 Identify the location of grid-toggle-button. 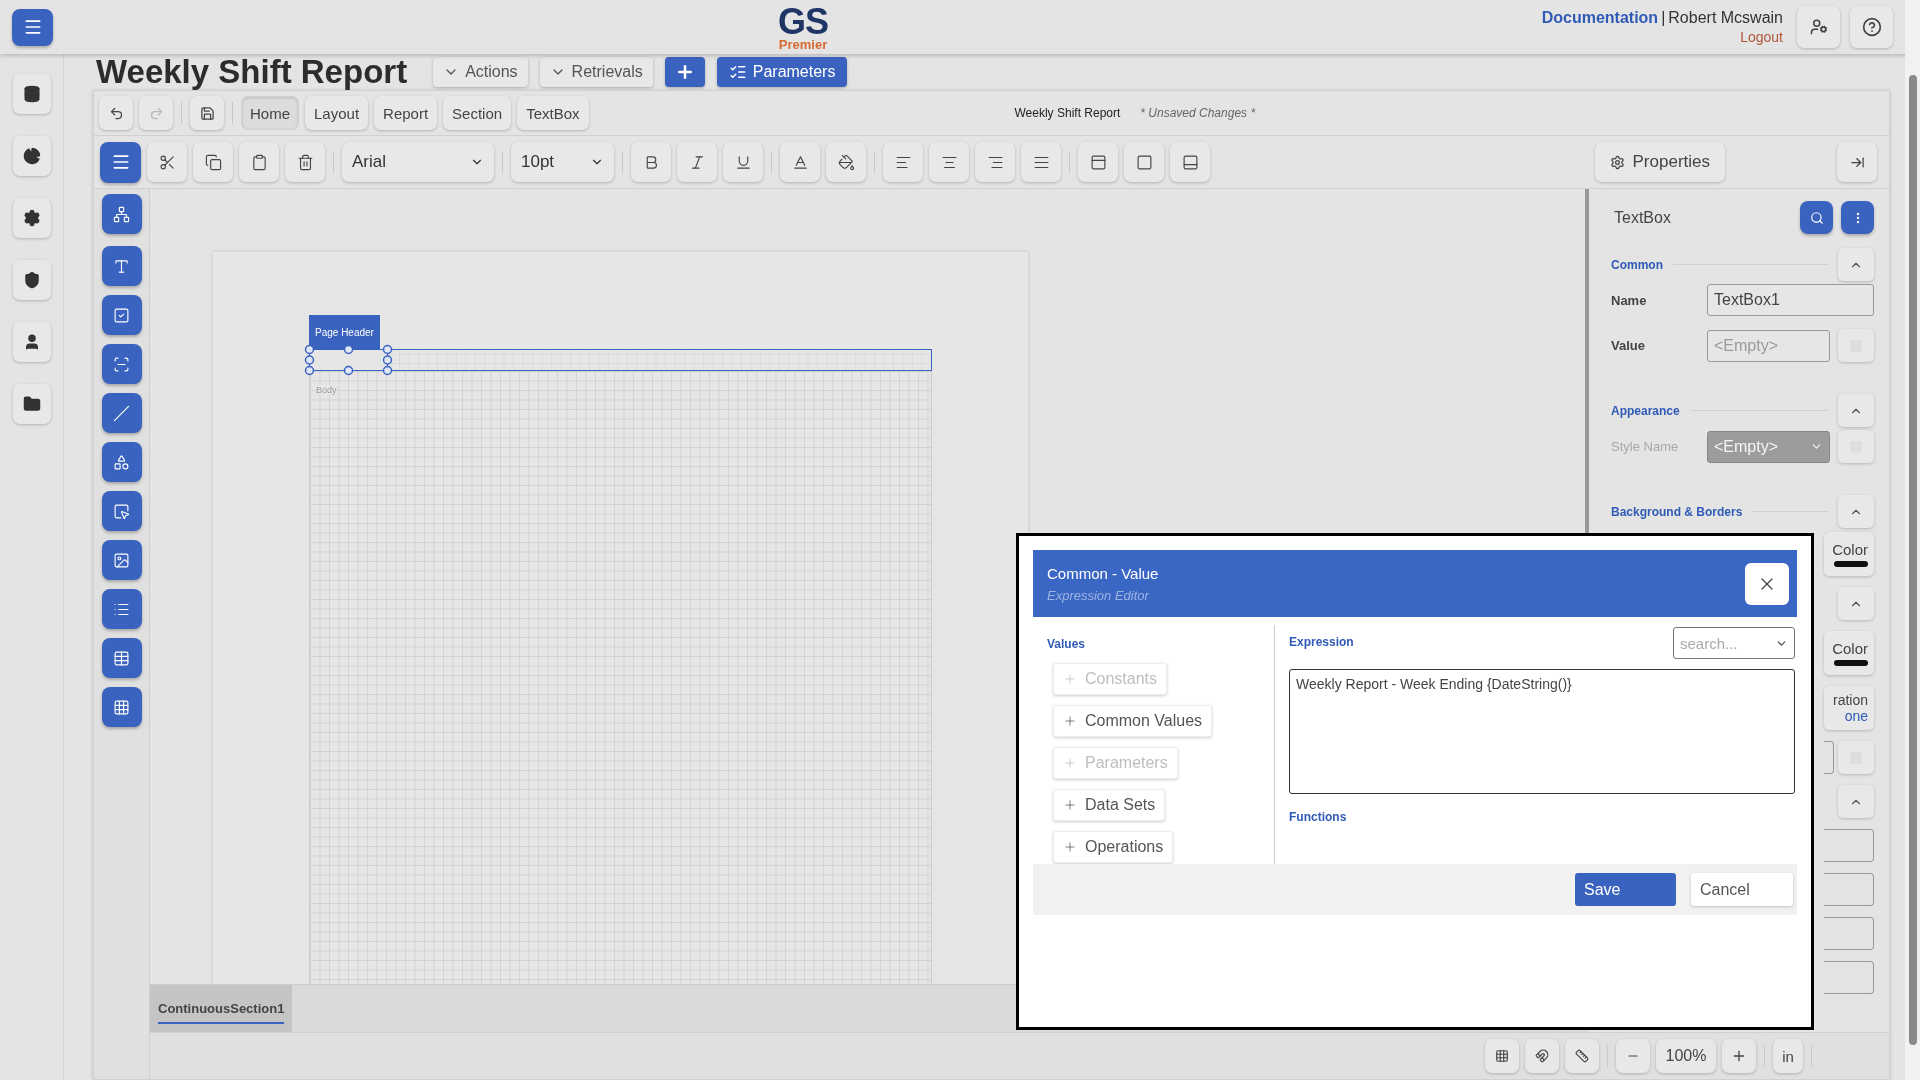
(1502, 1056).